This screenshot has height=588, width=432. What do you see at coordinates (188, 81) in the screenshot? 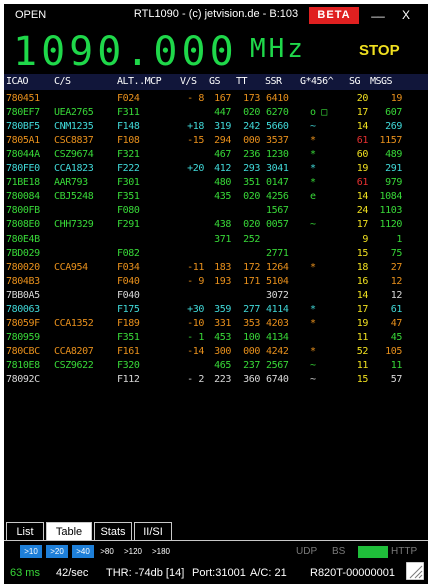
I see `col-vertical-speed: V/S` at bounding box center [188, 81].